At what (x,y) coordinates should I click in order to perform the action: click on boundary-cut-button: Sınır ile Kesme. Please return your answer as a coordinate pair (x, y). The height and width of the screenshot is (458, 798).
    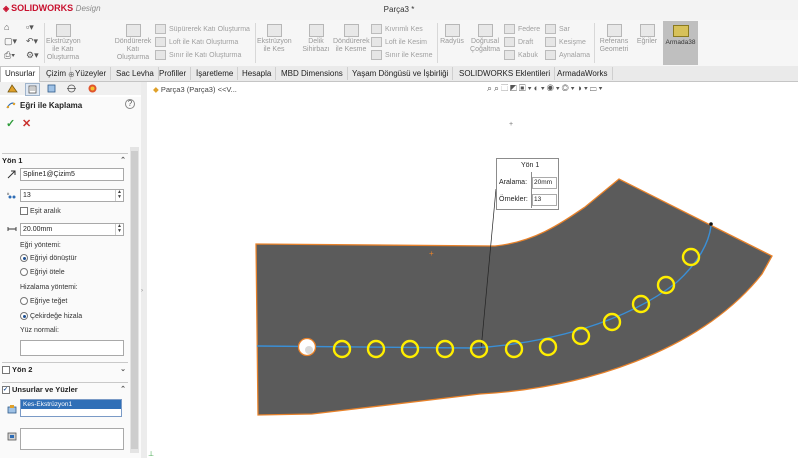
    Looking at the image, I should click on (401, 55).